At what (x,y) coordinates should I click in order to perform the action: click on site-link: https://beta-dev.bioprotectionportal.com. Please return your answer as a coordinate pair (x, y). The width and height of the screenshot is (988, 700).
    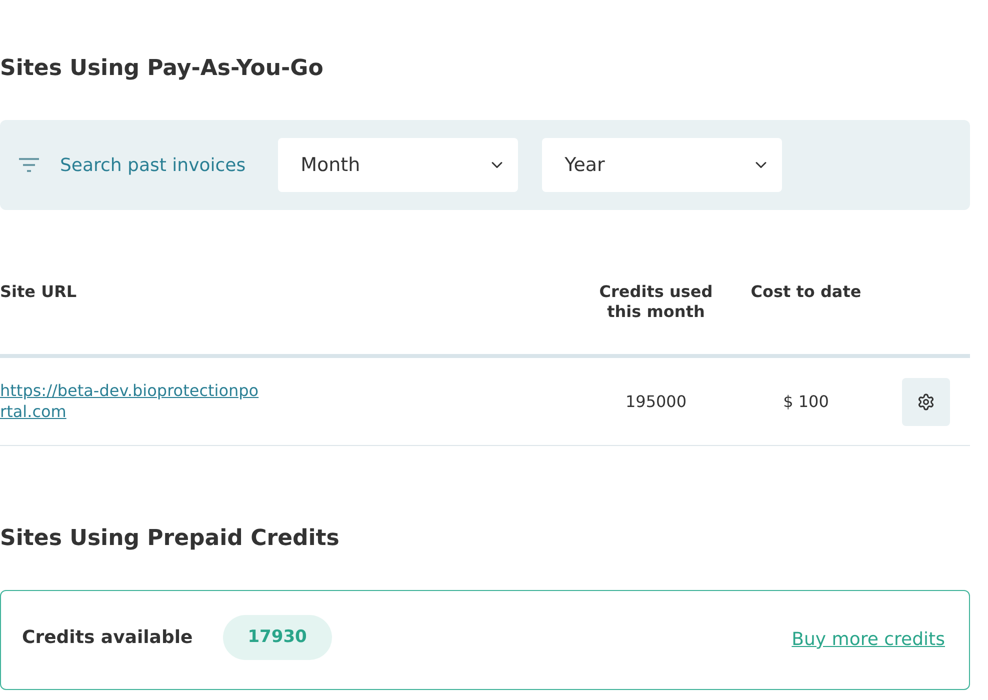
    Looking at the image, I should click on (130, 401).